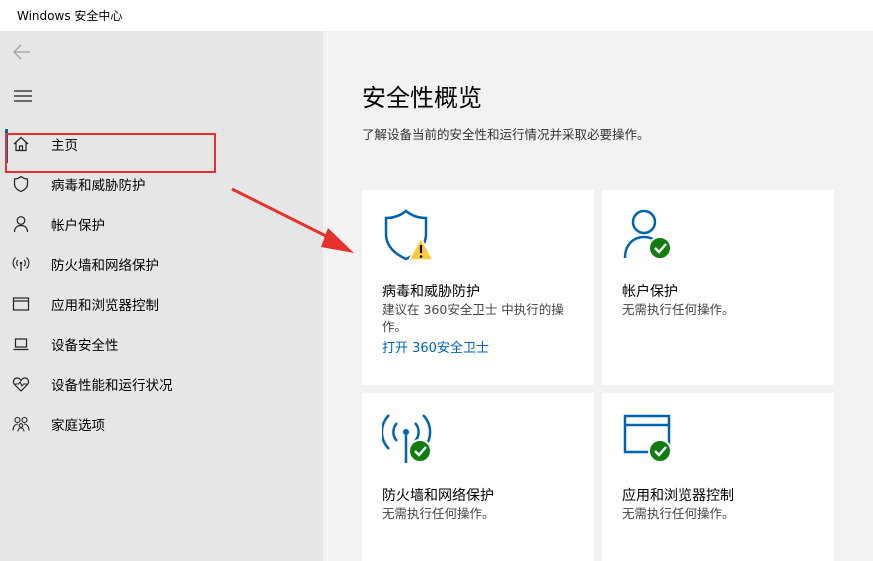  What do you see at coordinates (78, 226) in the screenshot?
I see `nav-item-label: 帐户保护` at bounding box center [78, 226].